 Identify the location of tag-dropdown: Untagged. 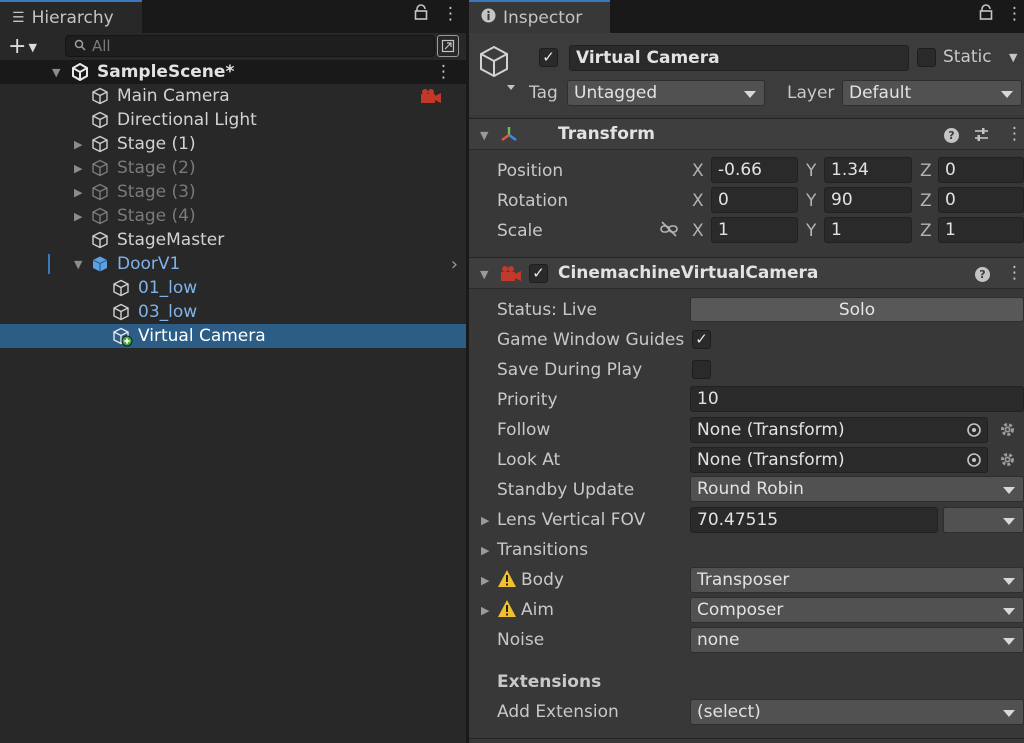
(666, 93).